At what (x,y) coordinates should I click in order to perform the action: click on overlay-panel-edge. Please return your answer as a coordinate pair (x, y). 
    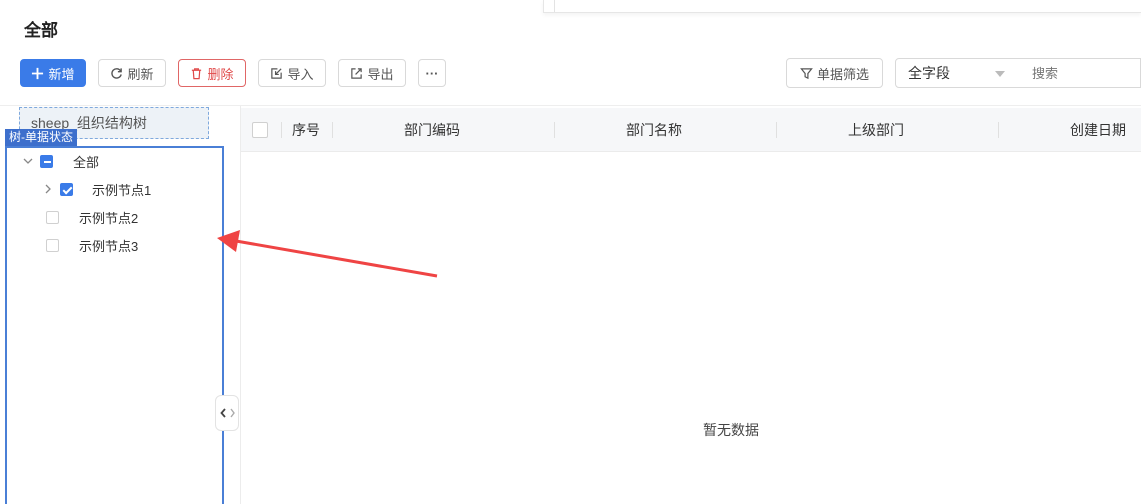
    Looking at the image, I should click on (842, 6).